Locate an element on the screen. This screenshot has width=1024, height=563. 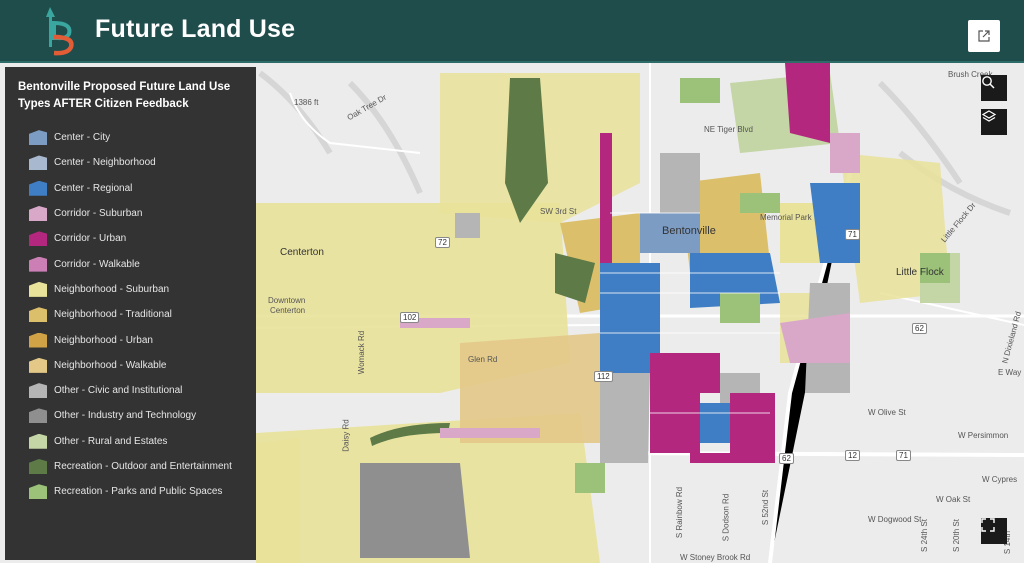
legend-item: Corridor - Suburban is located at coordinates (130, 213).